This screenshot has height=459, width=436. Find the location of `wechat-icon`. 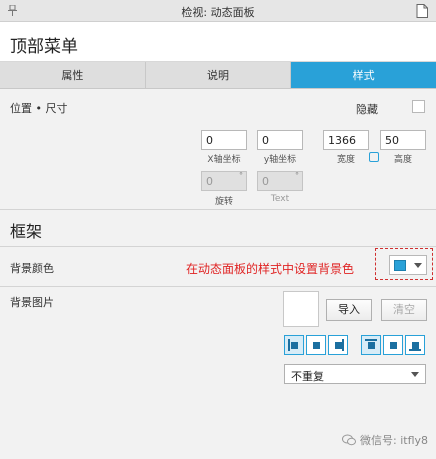

wechat-icon is located at coordinates (349, 440).